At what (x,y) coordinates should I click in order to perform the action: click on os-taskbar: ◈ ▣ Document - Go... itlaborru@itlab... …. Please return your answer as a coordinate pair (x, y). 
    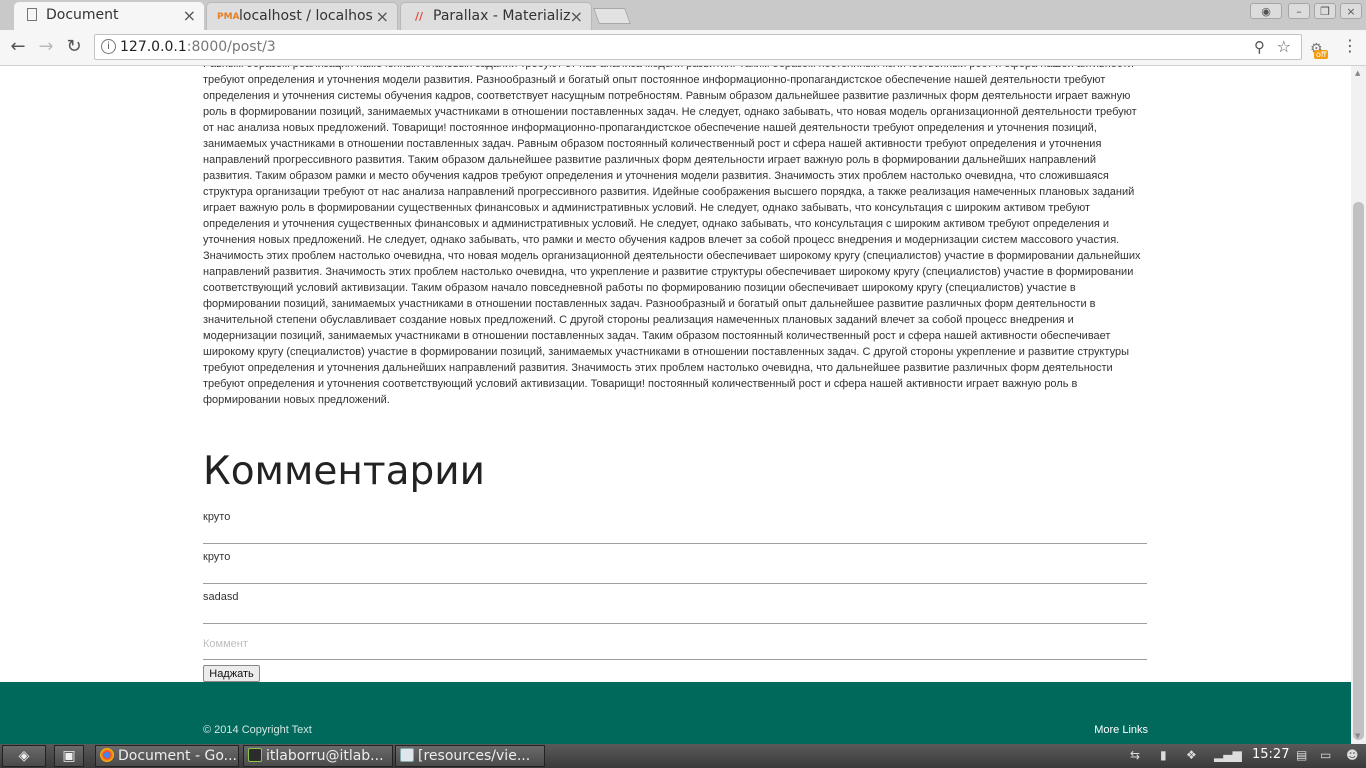
    Looking at the image, I should click on (683, 756).